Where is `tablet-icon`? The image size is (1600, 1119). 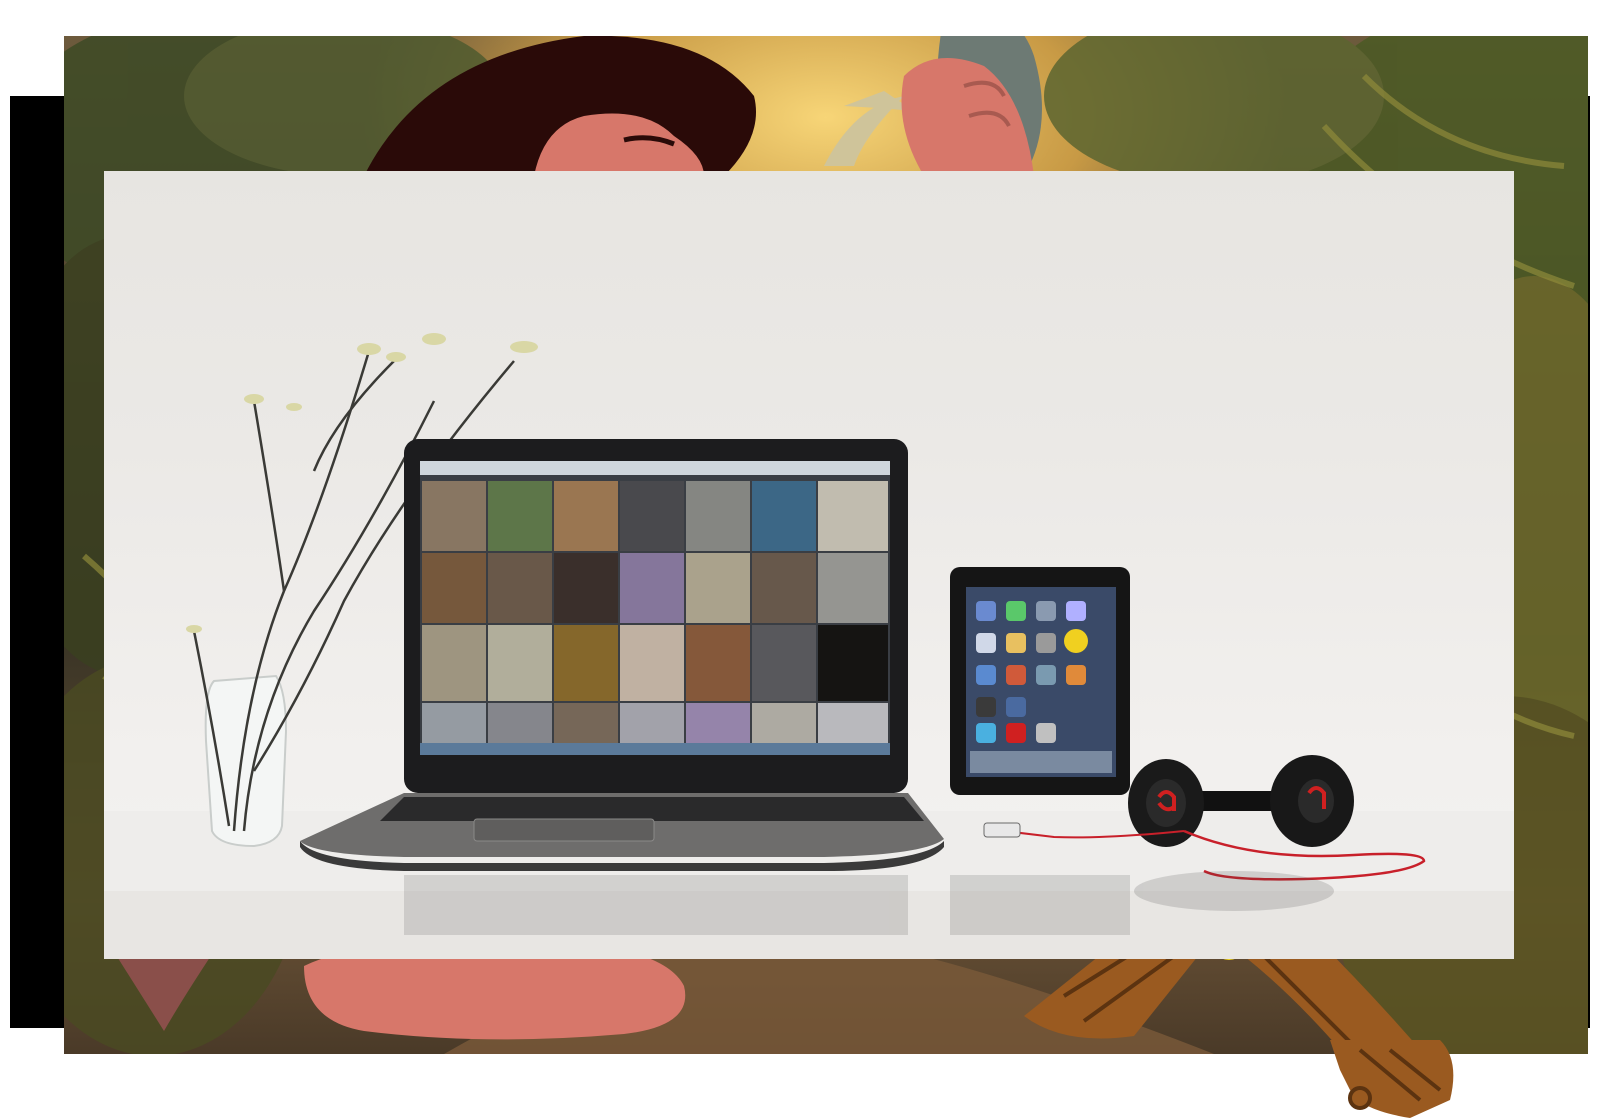 tablet-icon is located at coordinates (1040, 681).